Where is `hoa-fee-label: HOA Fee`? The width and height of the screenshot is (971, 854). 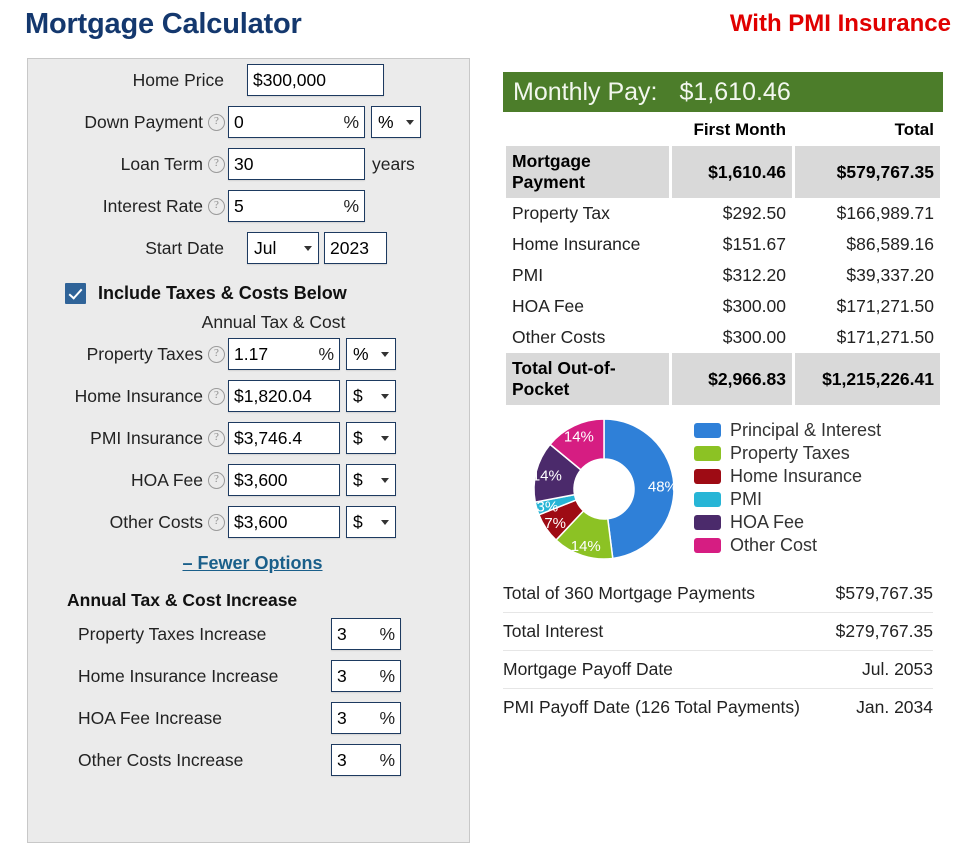
hoa-fee-label: HOA Fee is located at coordinates (167, 479).